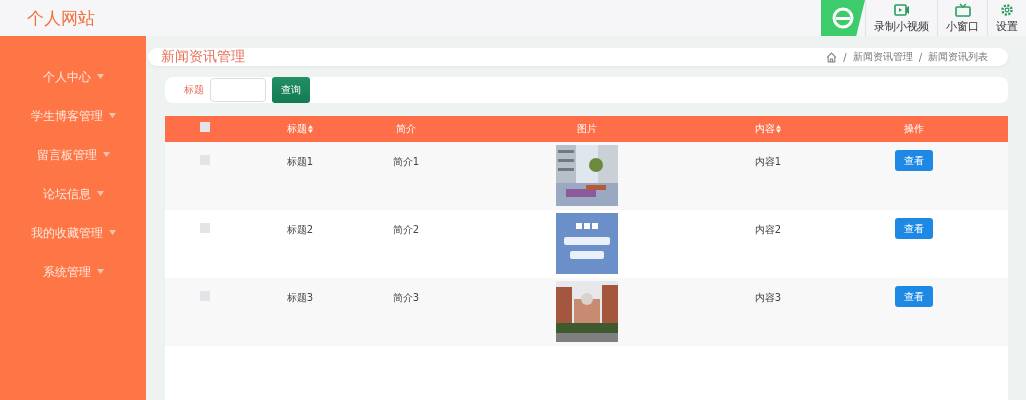 This screenshot has height=400, width=1026. Describe the element at coordinates (205, 228) in the screenshot. I see `row-checkbox` at that location.